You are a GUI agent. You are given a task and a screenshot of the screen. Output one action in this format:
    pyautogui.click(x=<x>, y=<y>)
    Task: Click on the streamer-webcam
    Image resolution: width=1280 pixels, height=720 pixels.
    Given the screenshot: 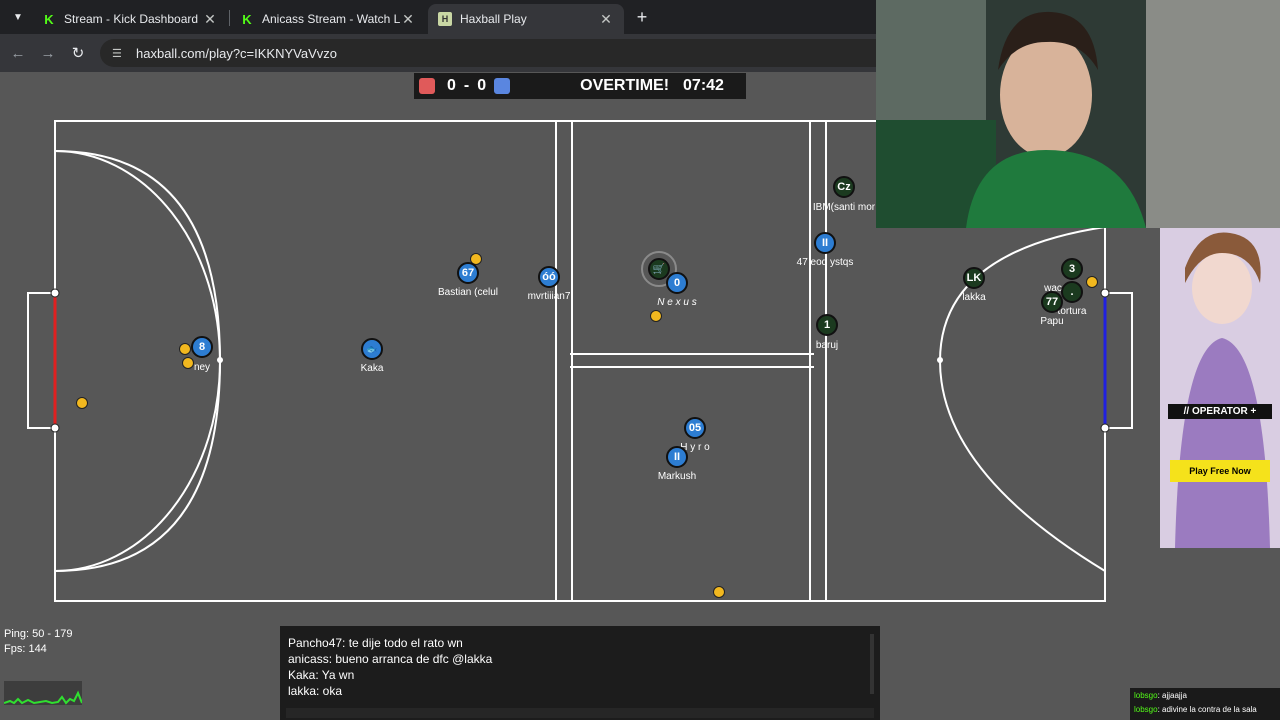 What is the action you would take?
    pyautogui.click(x=1078, y=114)
    